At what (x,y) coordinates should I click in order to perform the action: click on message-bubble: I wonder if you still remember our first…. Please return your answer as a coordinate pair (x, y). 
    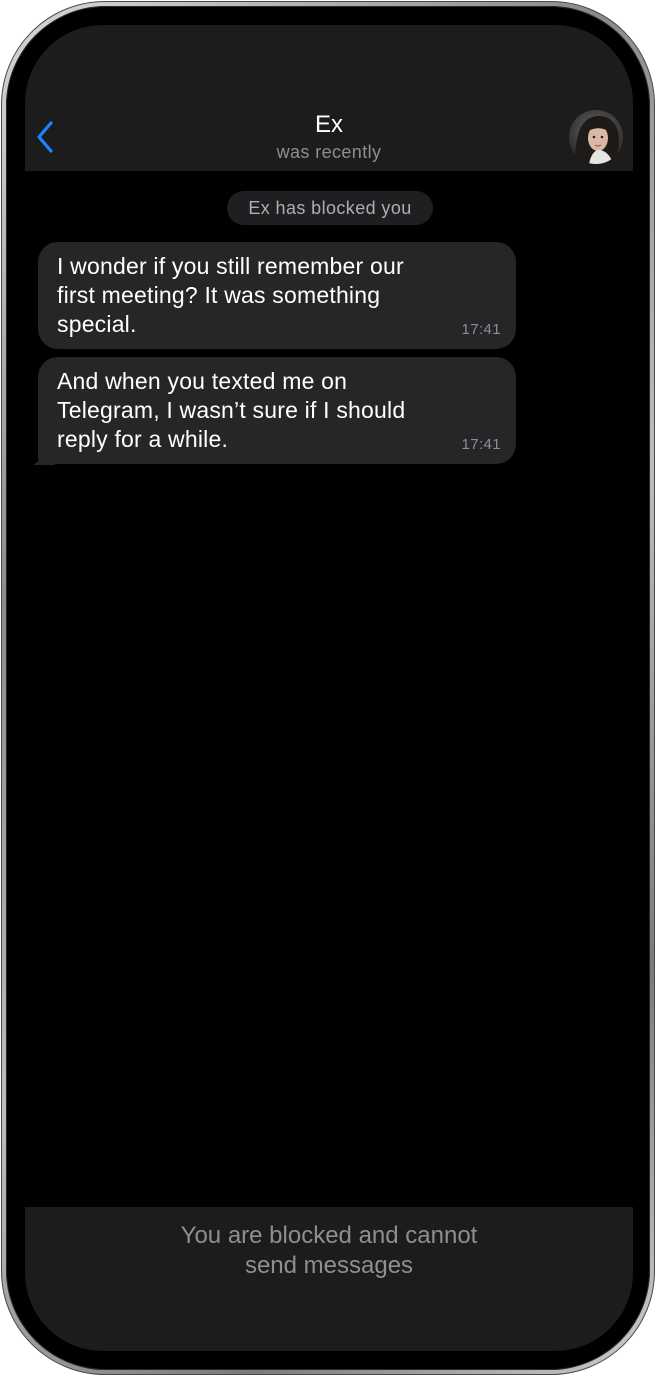
    Looking at the image, I should click on (277, 295).